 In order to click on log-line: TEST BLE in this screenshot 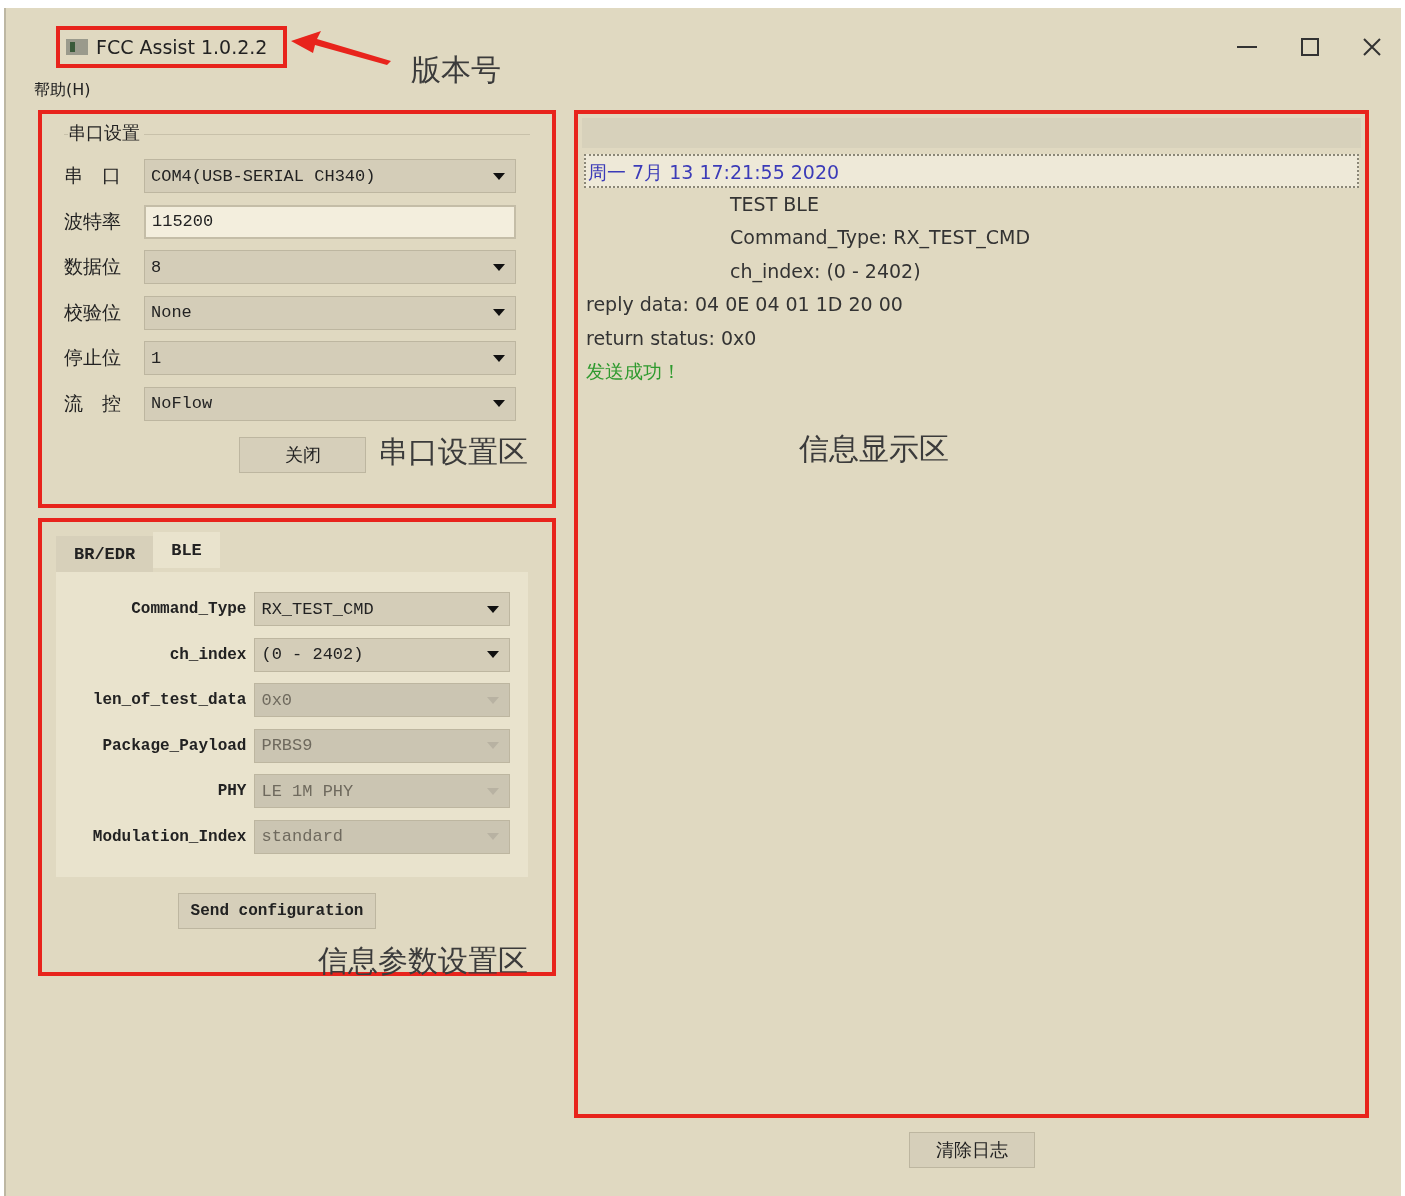, I will do `click(774, 204)`.